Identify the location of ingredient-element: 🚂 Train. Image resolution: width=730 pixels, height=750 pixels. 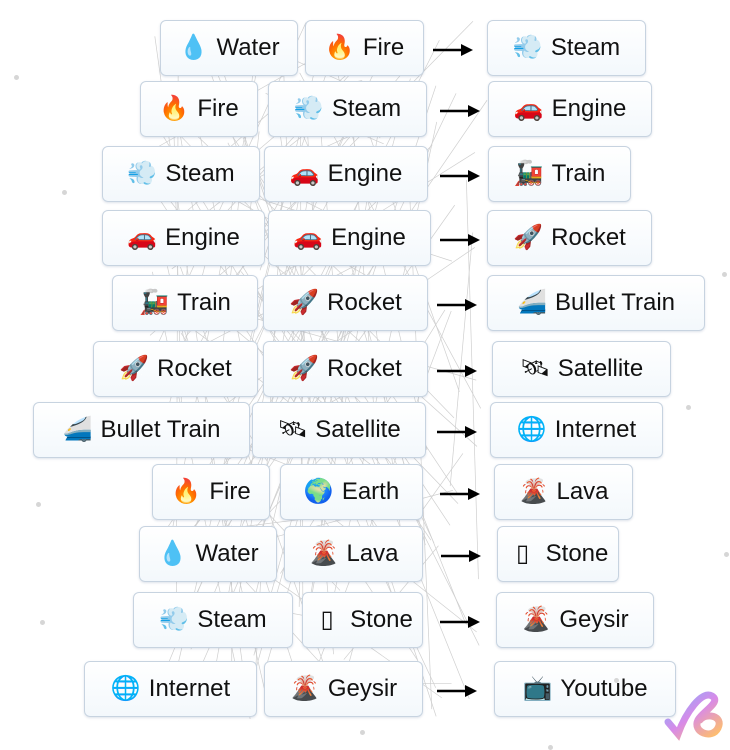
(185, 303).